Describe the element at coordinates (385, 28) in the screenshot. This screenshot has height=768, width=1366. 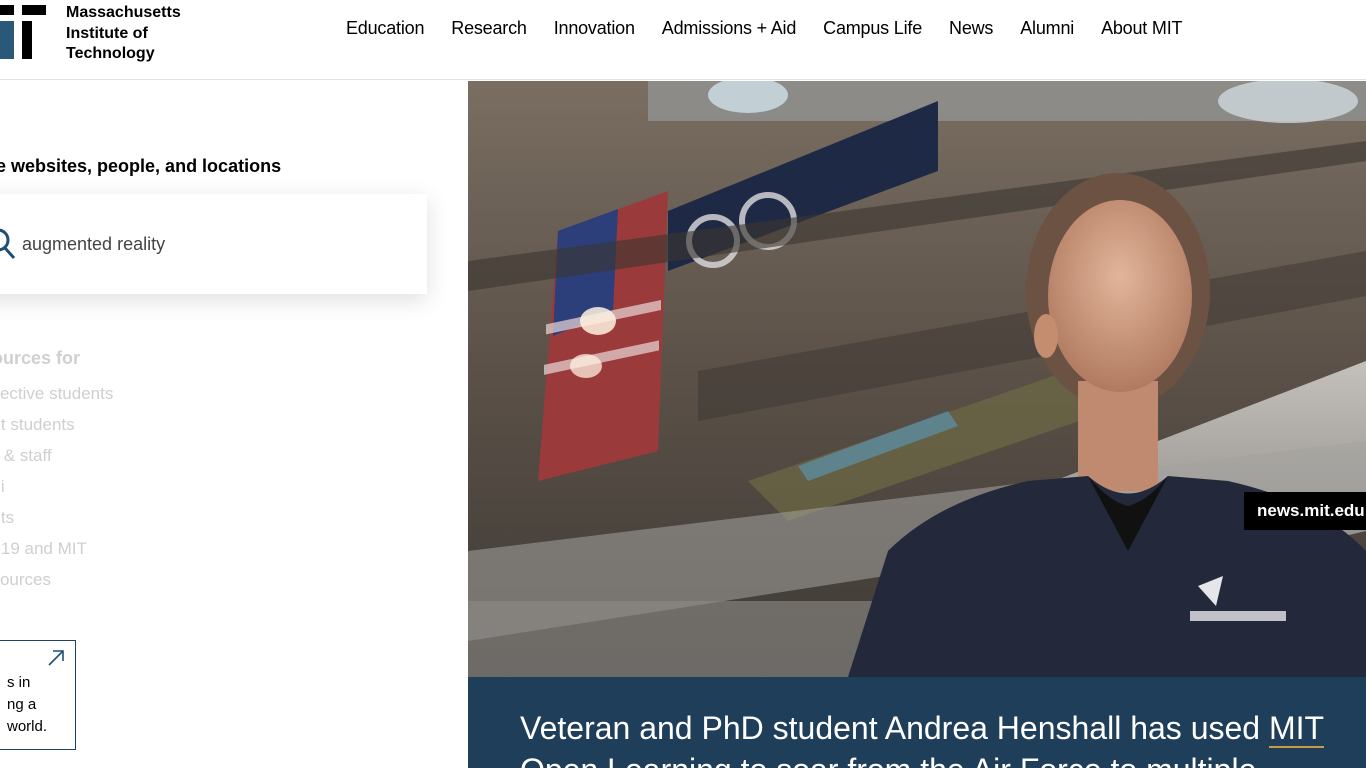
I see `nav-education: Education` at that location.